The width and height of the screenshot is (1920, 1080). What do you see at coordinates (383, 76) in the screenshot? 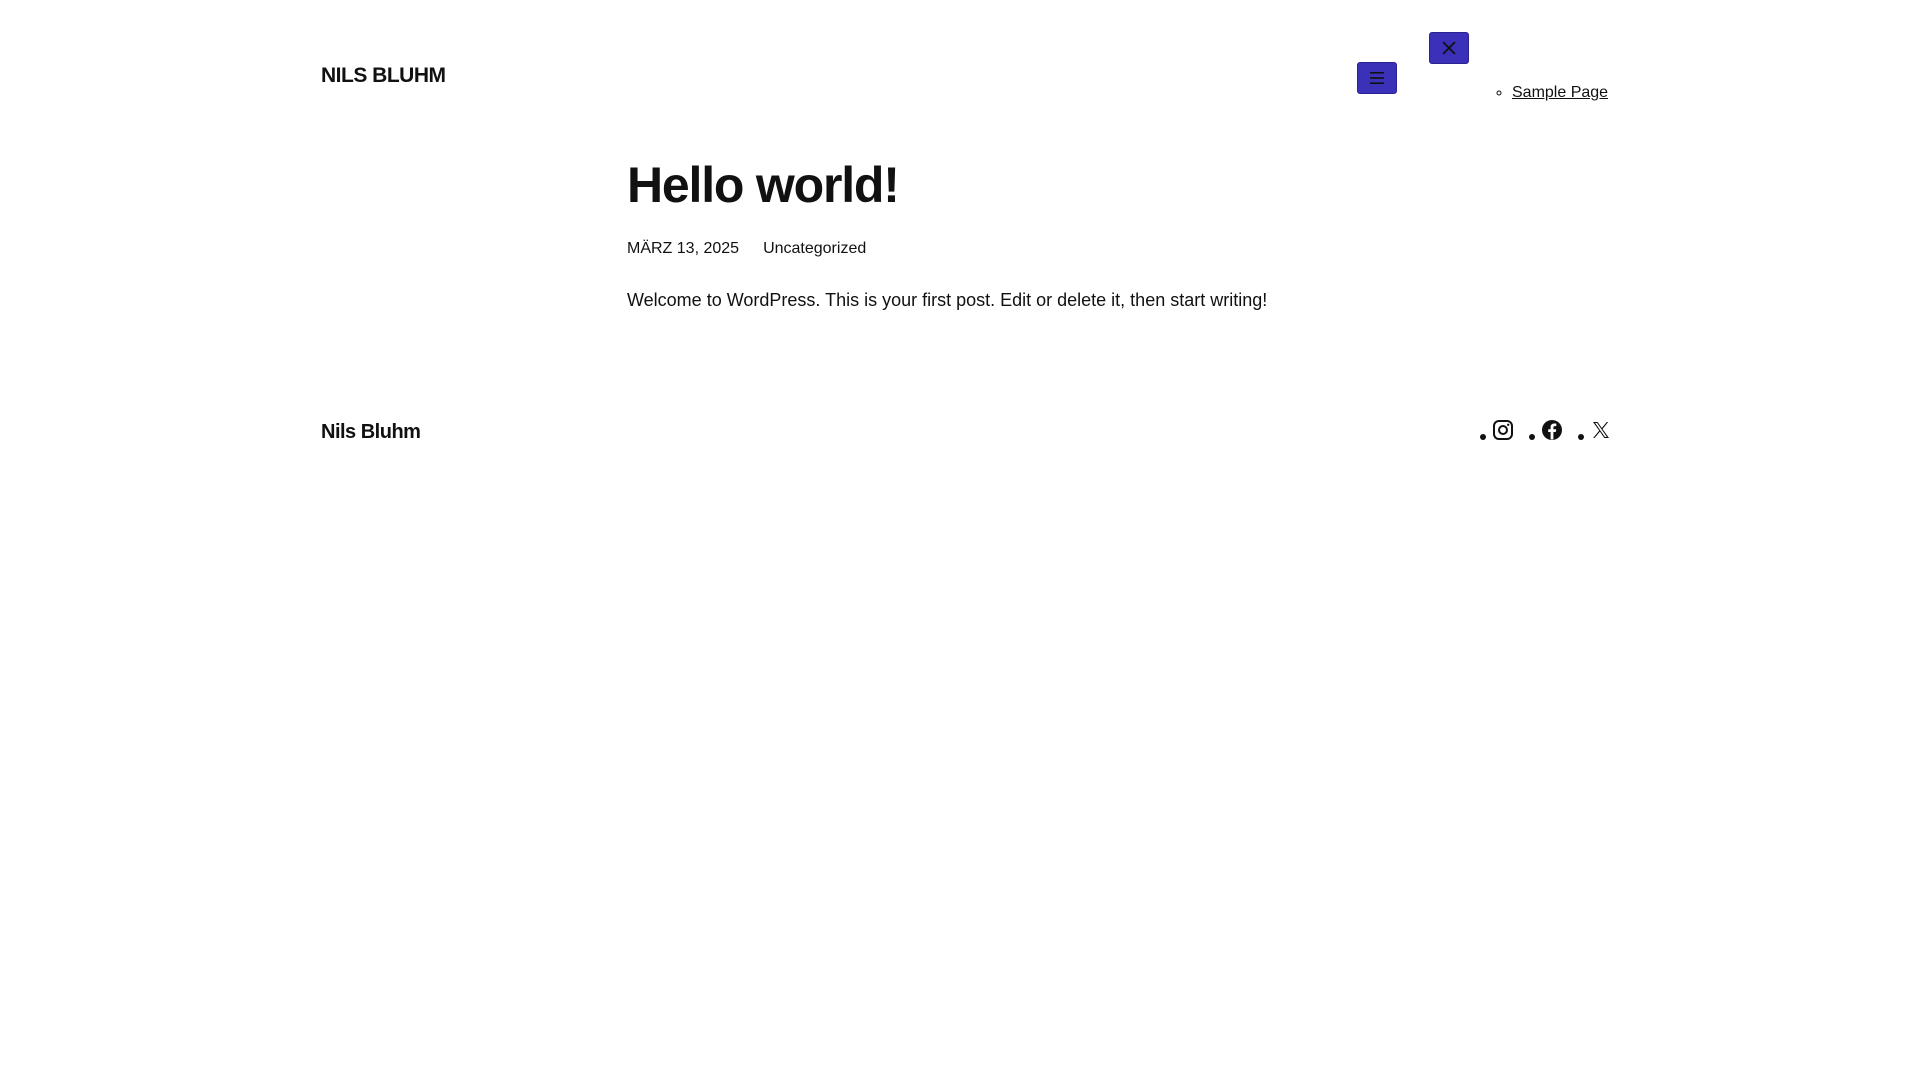
I see `site-title-link: NILS BLUHM` at bounding box center [383, 76].